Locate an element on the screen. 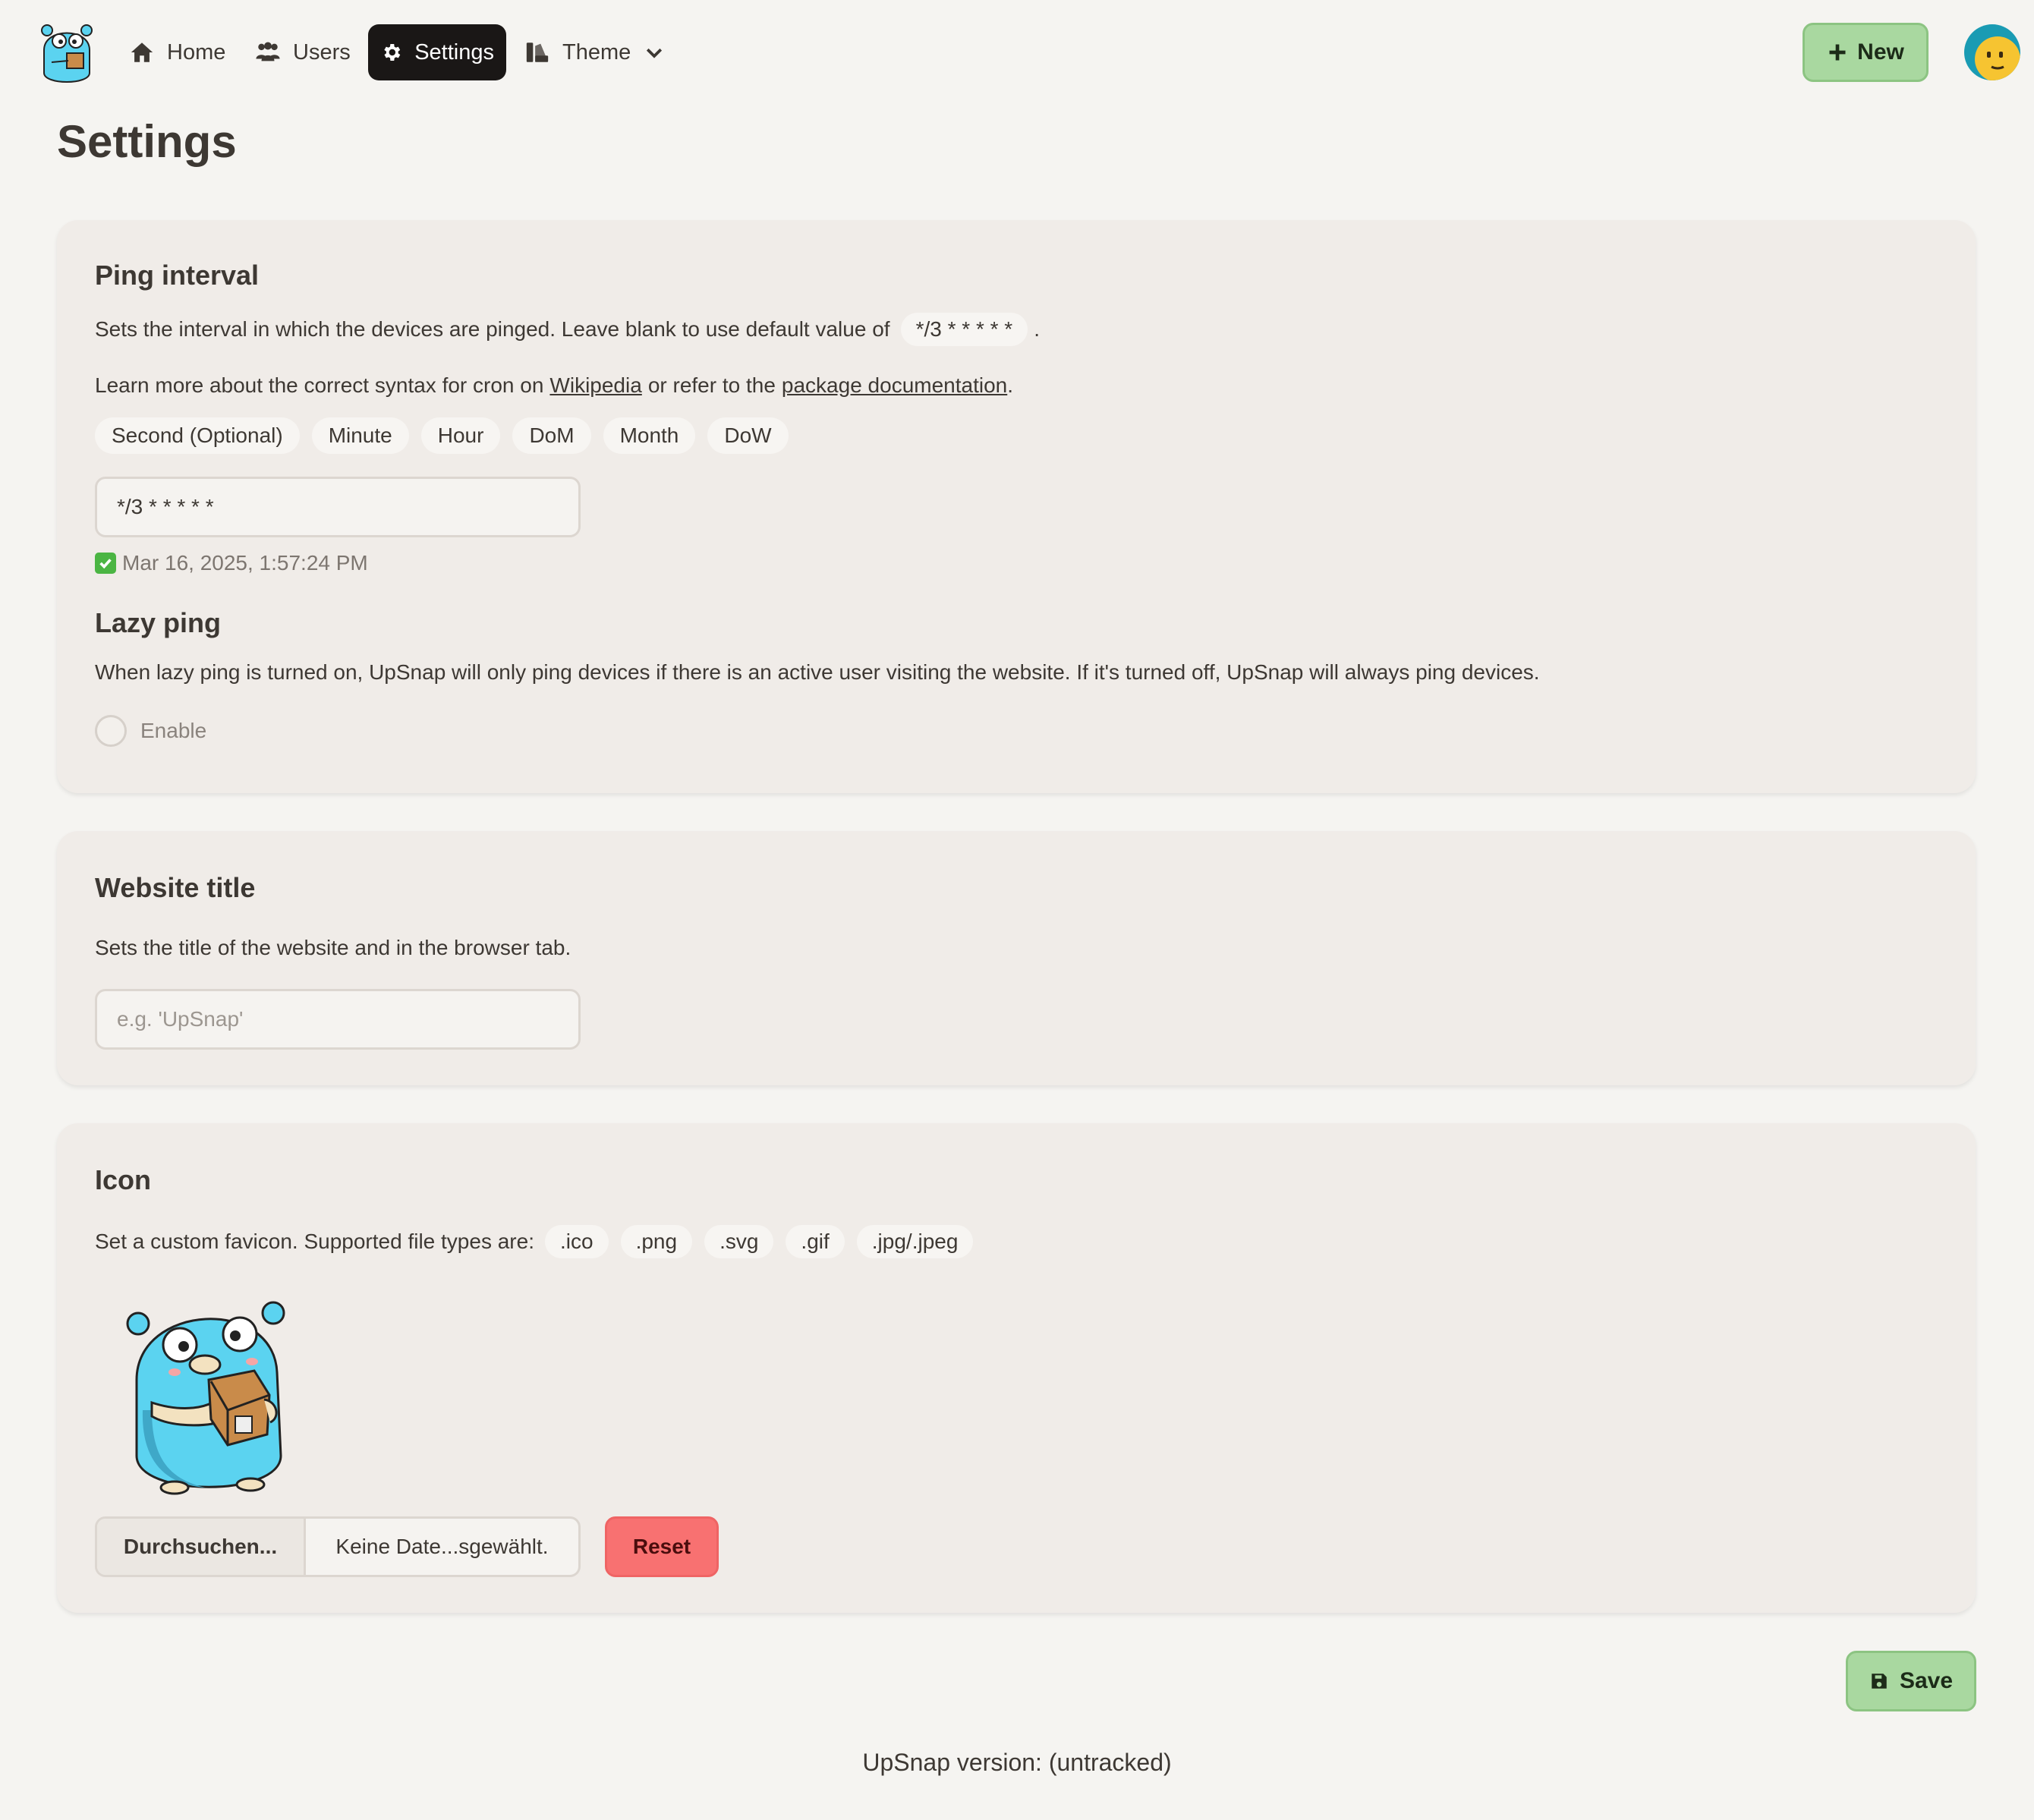  website-title-input is located at coordinates (338, 1019).